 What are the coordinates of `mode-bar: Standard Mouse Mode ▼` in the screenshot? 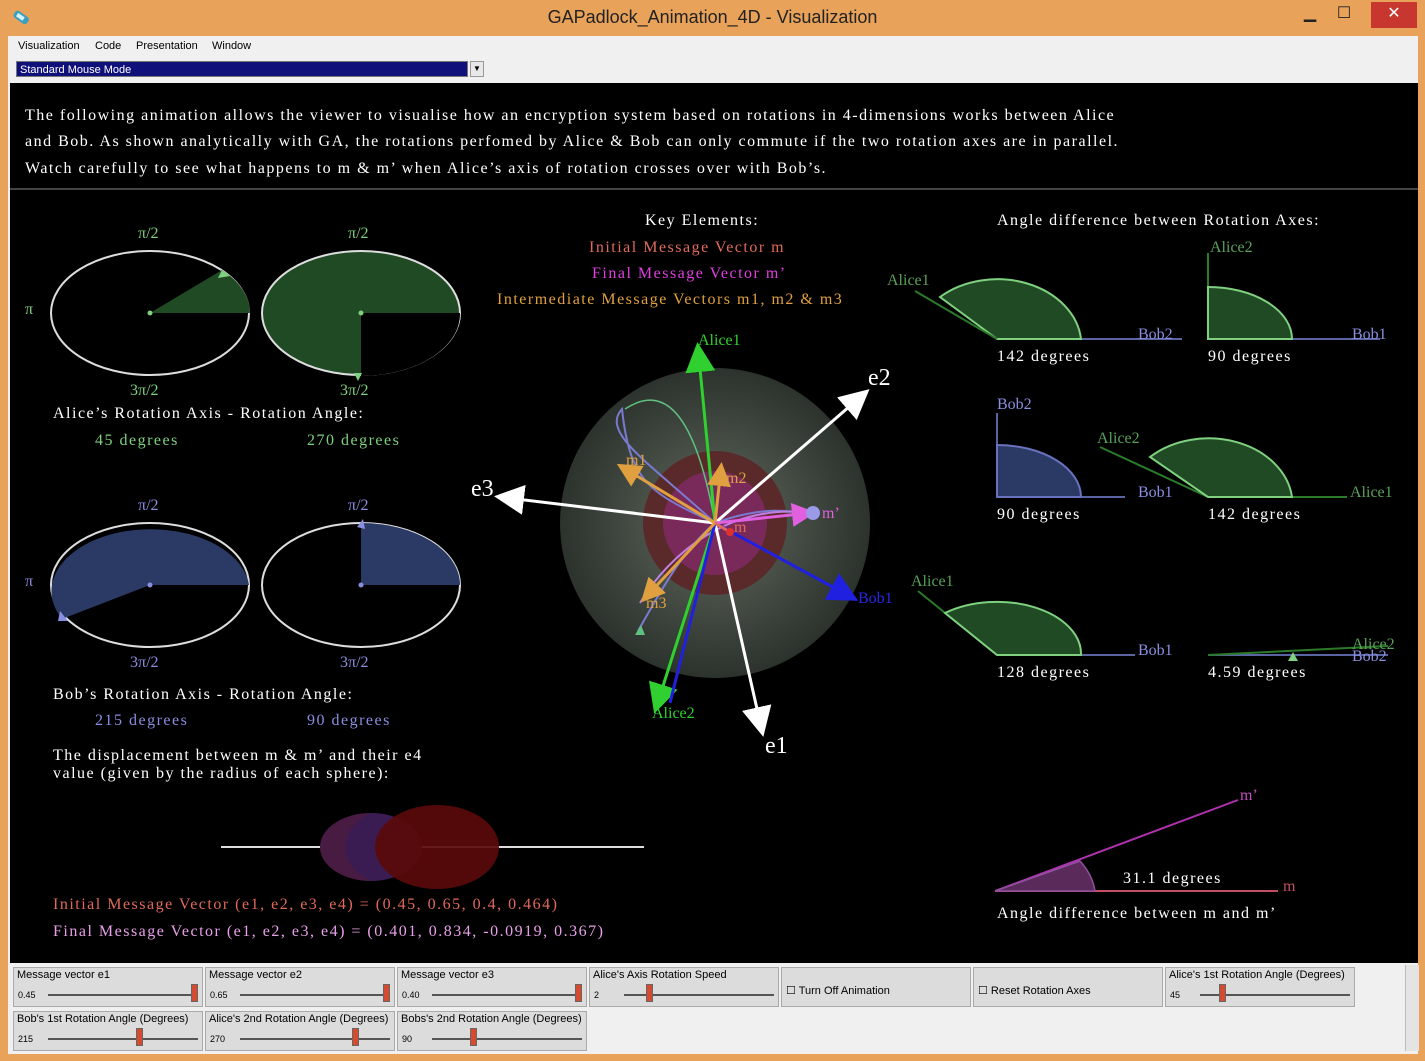 It's located at (713, 69).